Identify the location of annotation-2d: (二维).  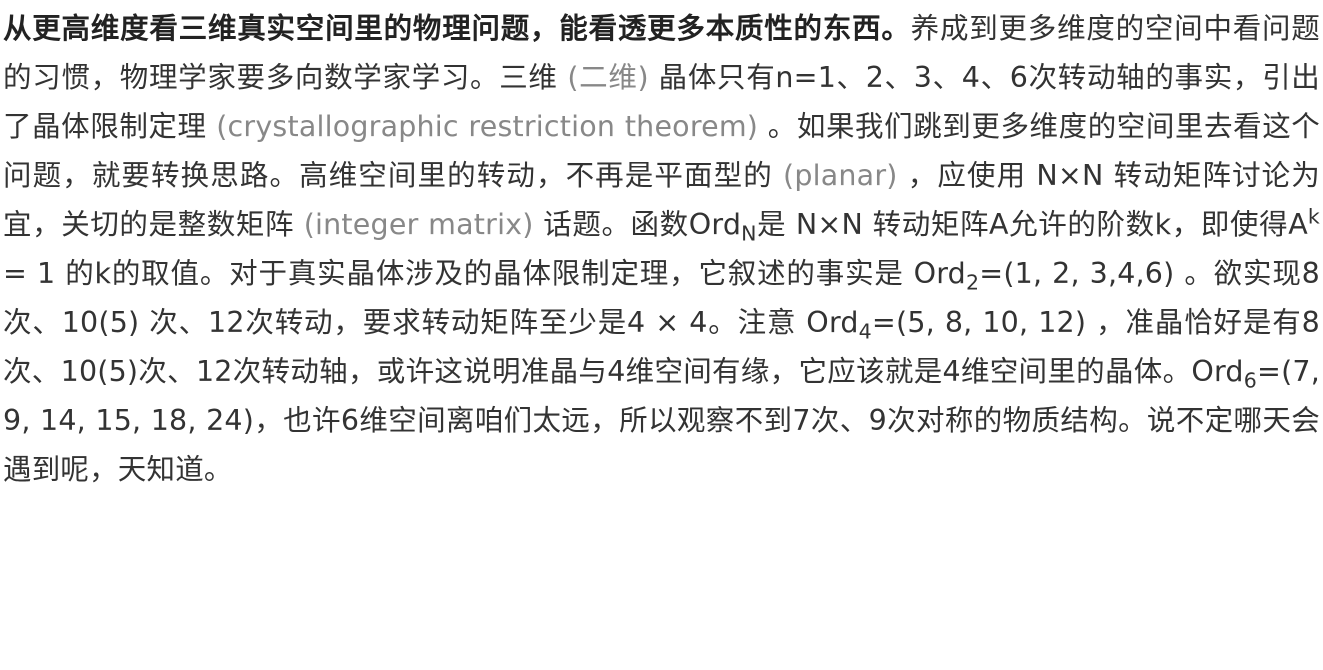
(608, 77).